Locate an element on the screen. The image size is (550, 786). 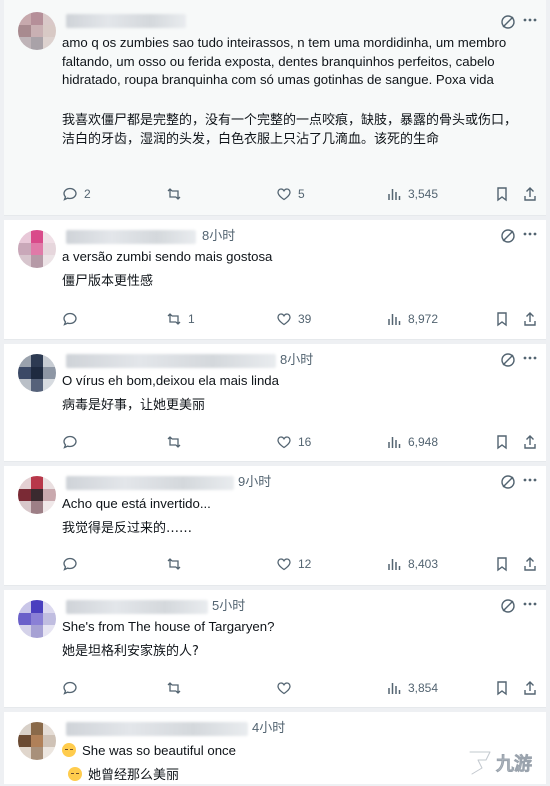
views-button: 3,854 is located at coordinates (412, 688).